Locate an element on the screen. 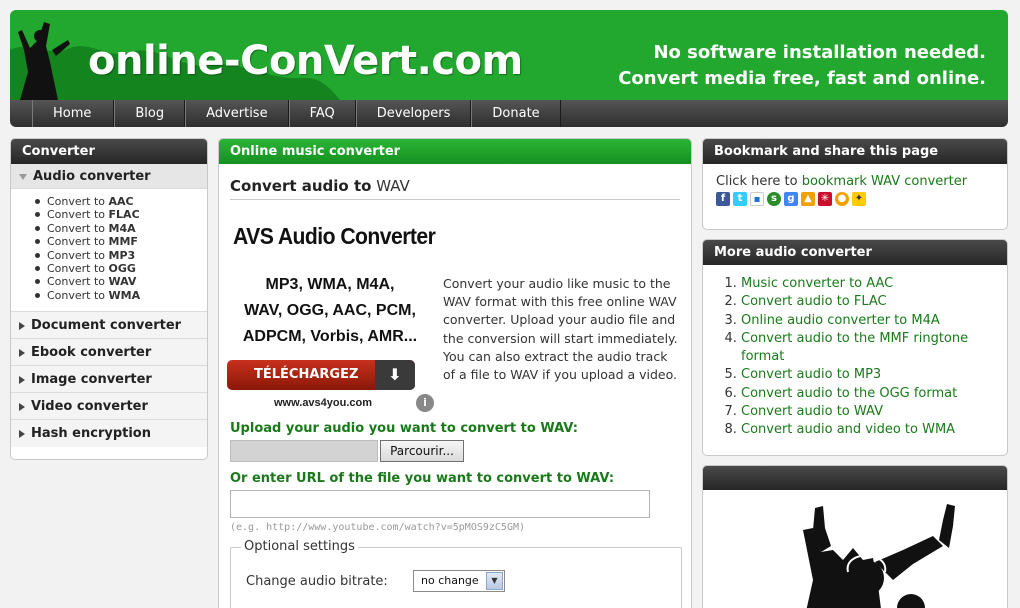 This screenshot has width=1020, height=608. stumbleupon-icon: s is located at coordinates (774, 199).